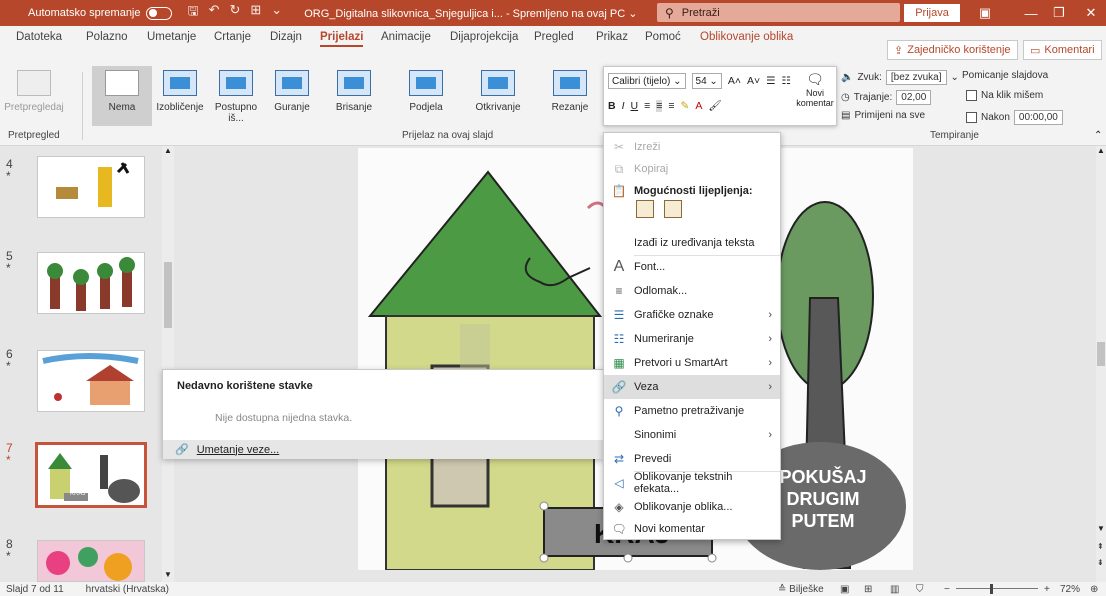 The width and height of the screenshot is (1106, 596). Describe the element at coordinates (1047, 589) in the screenshot. I see `zoom-in-icon: +` at that location.